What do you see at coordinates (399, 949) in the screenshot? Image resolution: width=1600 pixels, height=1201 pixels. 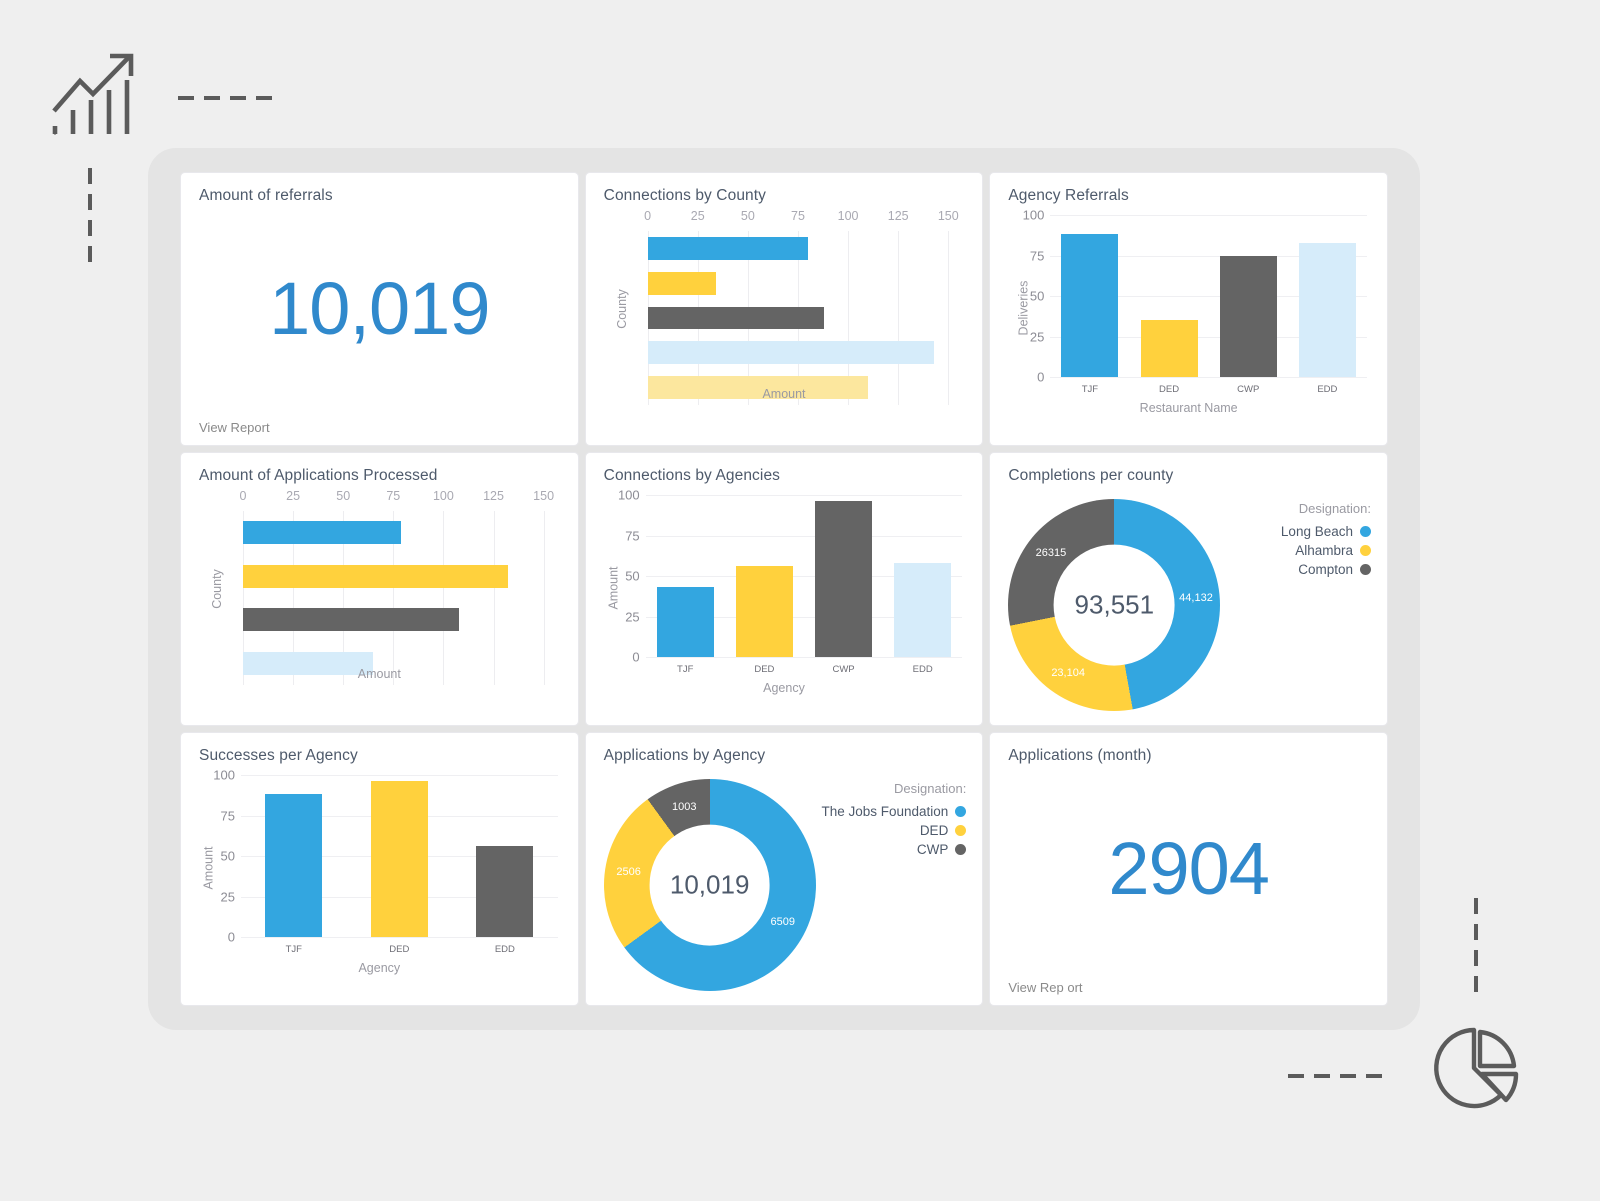 I see `category-label: DED` at bounding box center [399, 949].